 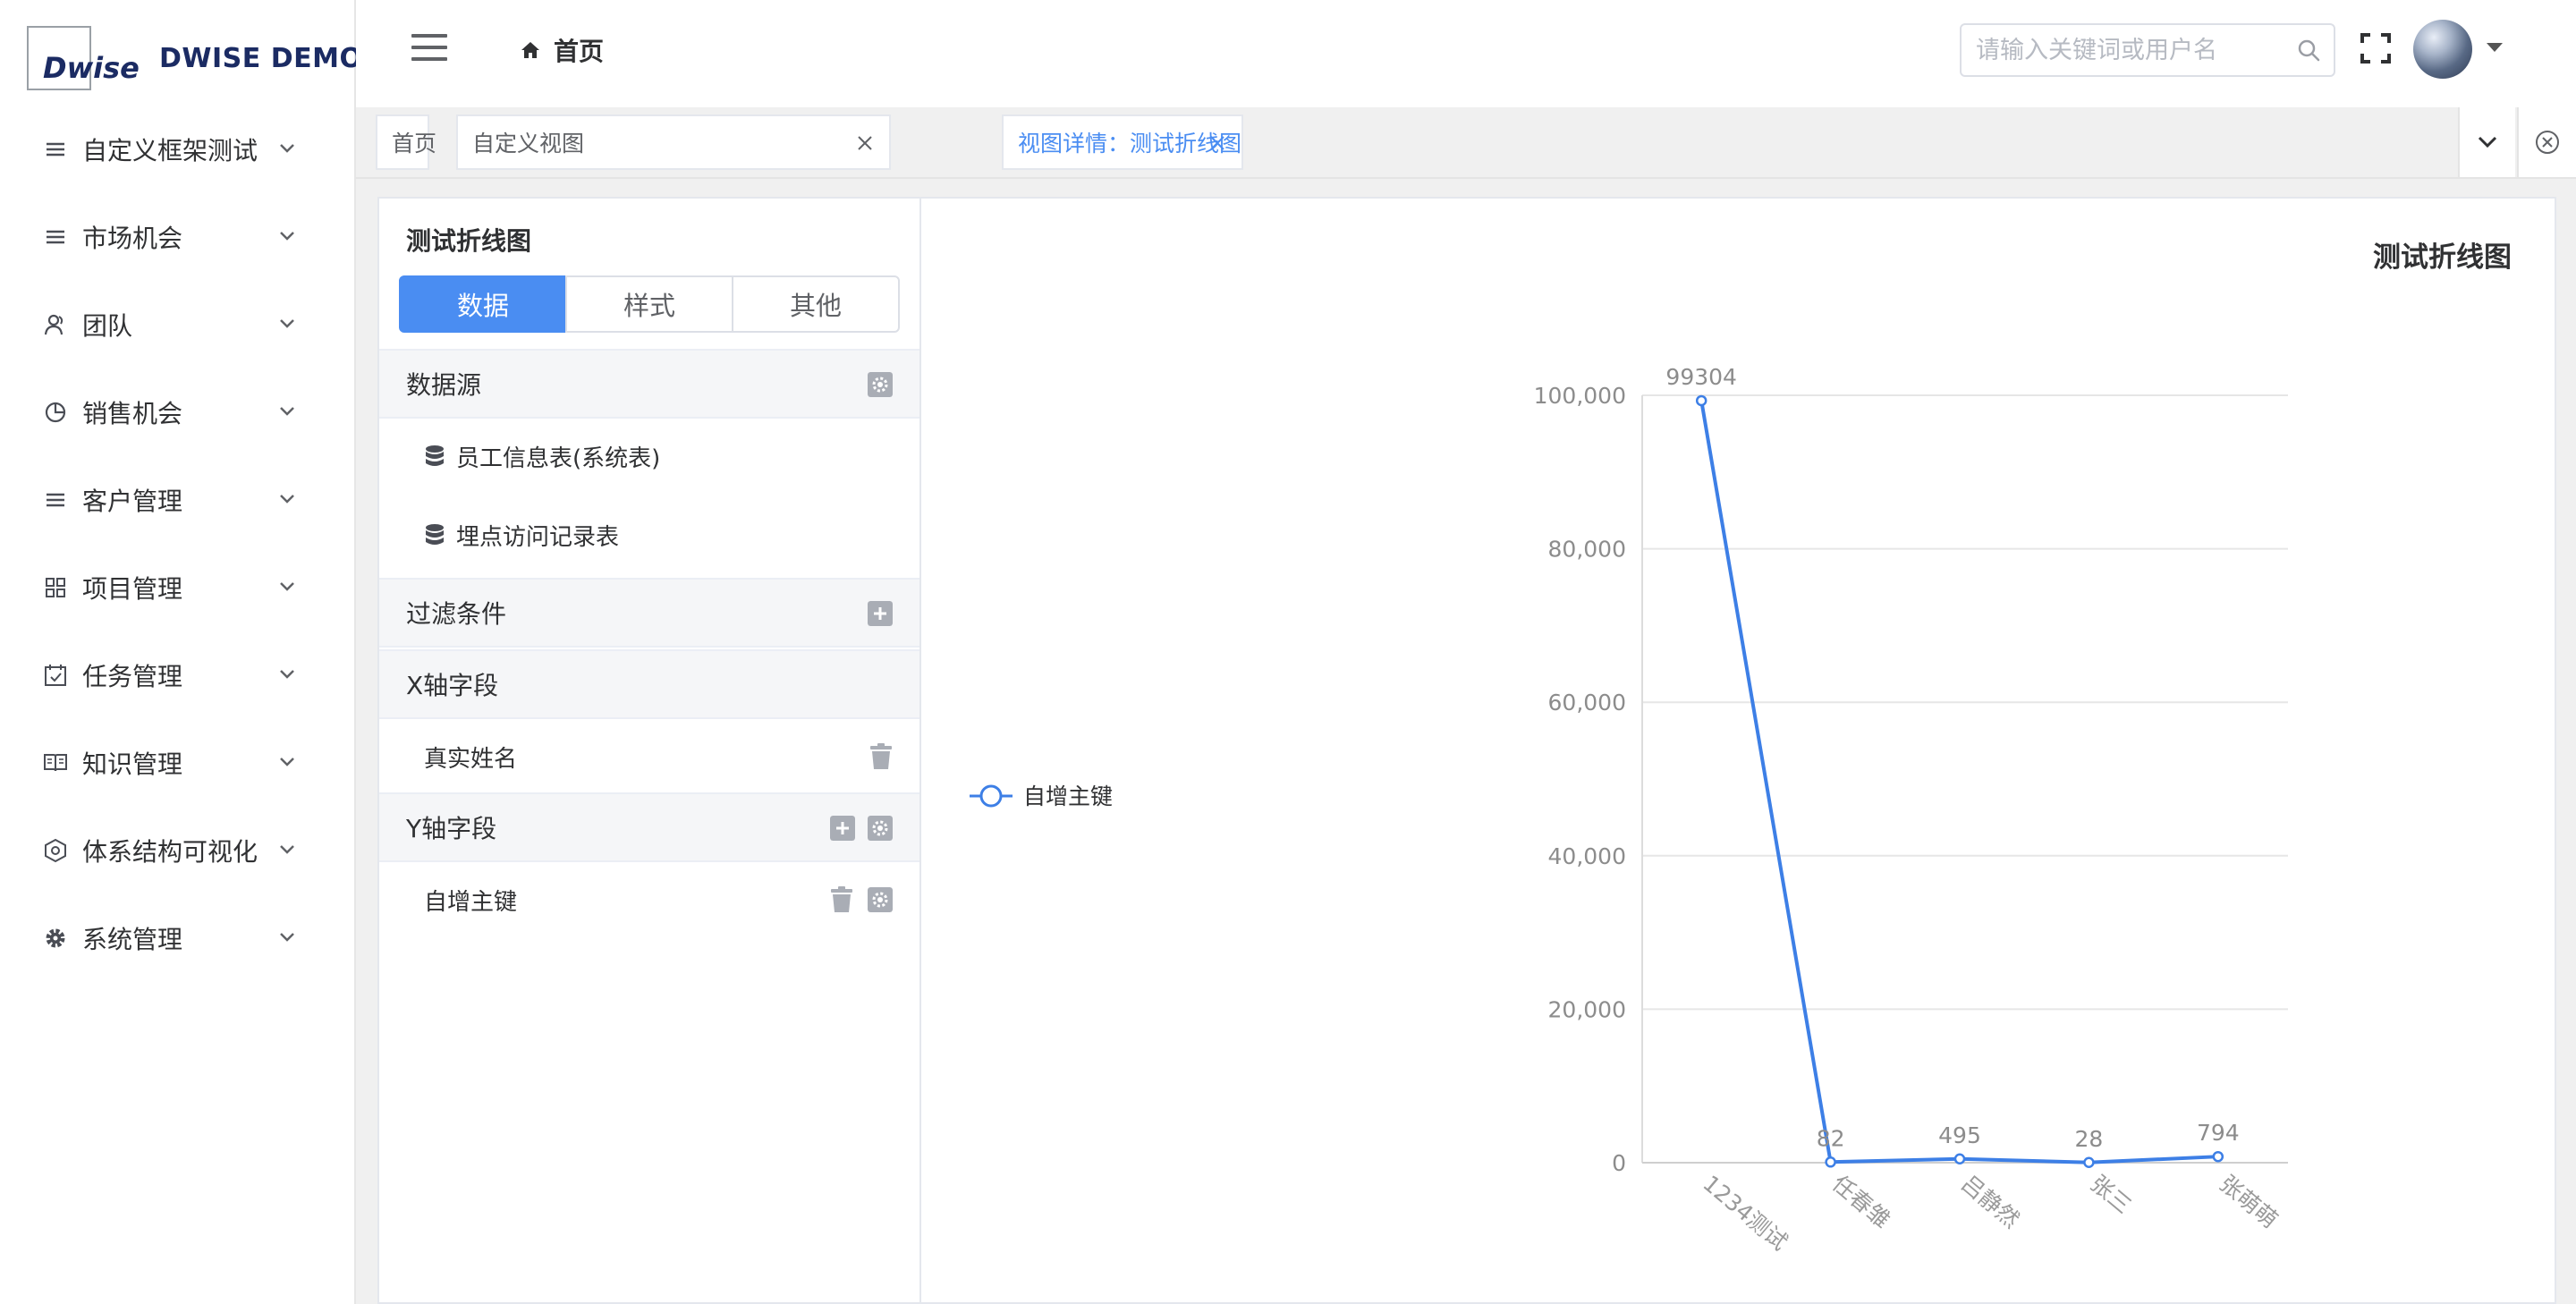 I want to click on sidebar-item: 客户管理, so click(x=177, y=500).